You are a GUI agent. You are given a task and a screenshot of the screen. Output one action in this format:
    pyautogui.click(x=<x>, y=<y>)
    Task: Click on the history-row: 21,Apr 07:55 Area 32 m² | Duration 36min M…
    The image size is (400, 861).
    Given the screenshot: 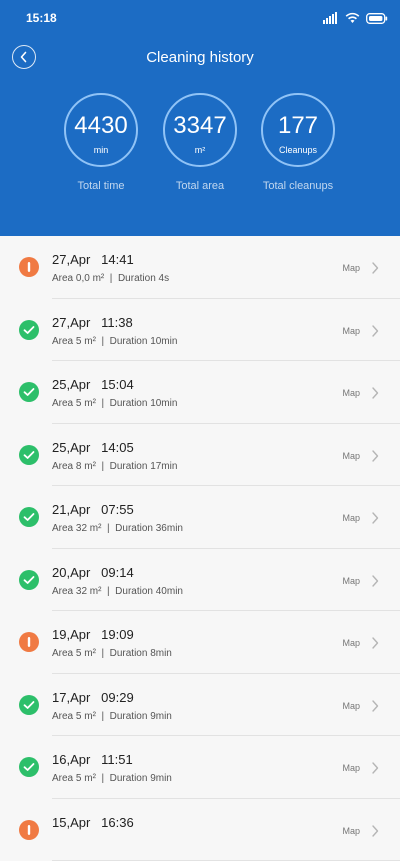 What is the action you would take?
    pyautogui.click(x=200, y=517)
    